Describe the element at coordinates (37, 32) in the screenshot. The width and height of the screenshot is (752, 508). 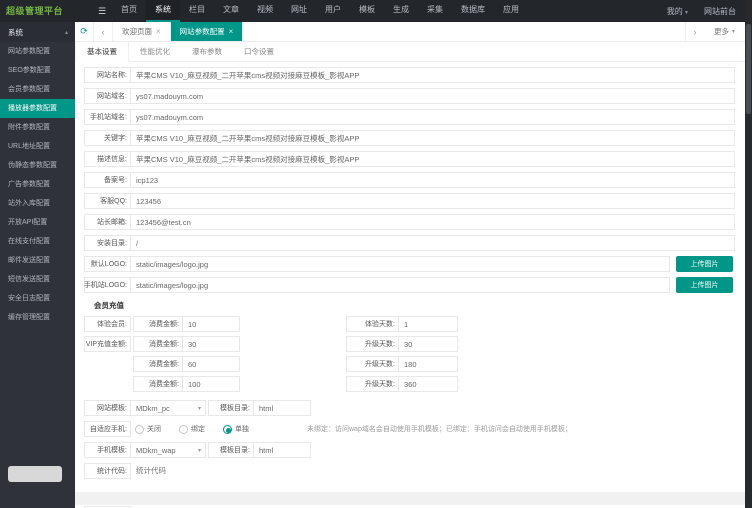
I see `sidebar-group-system: 系统 ▴` at that location.